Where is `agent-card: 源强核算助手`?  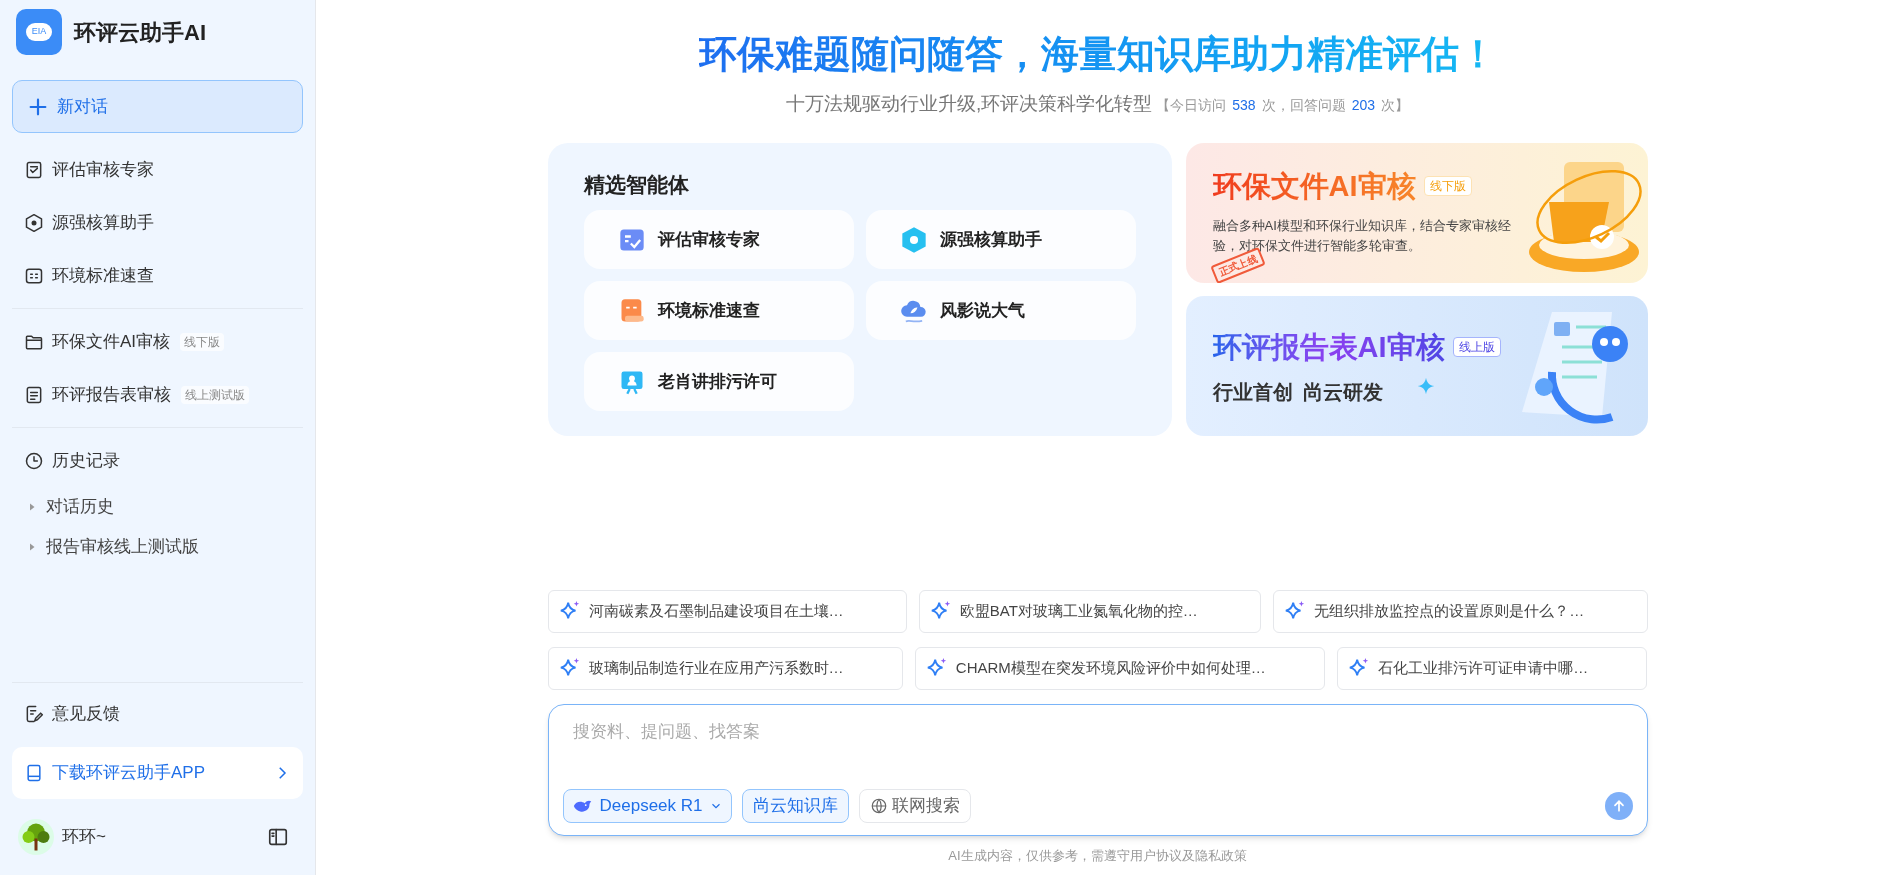 agent-card: 源强核算助手 is located at coordinates (1000, 239).